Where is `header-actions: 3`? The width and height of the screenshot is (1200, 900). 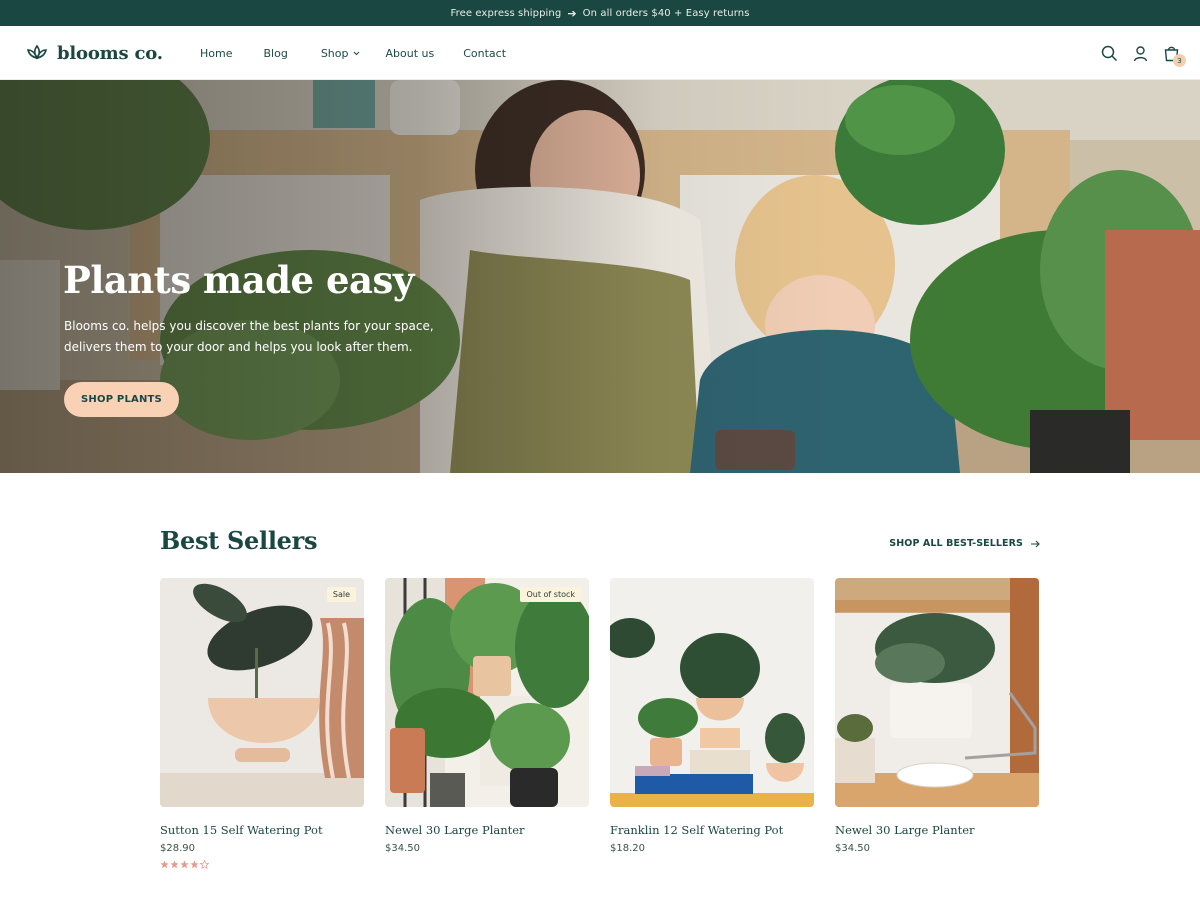 header-actions: 3 is located at coordinates (1143, 53).